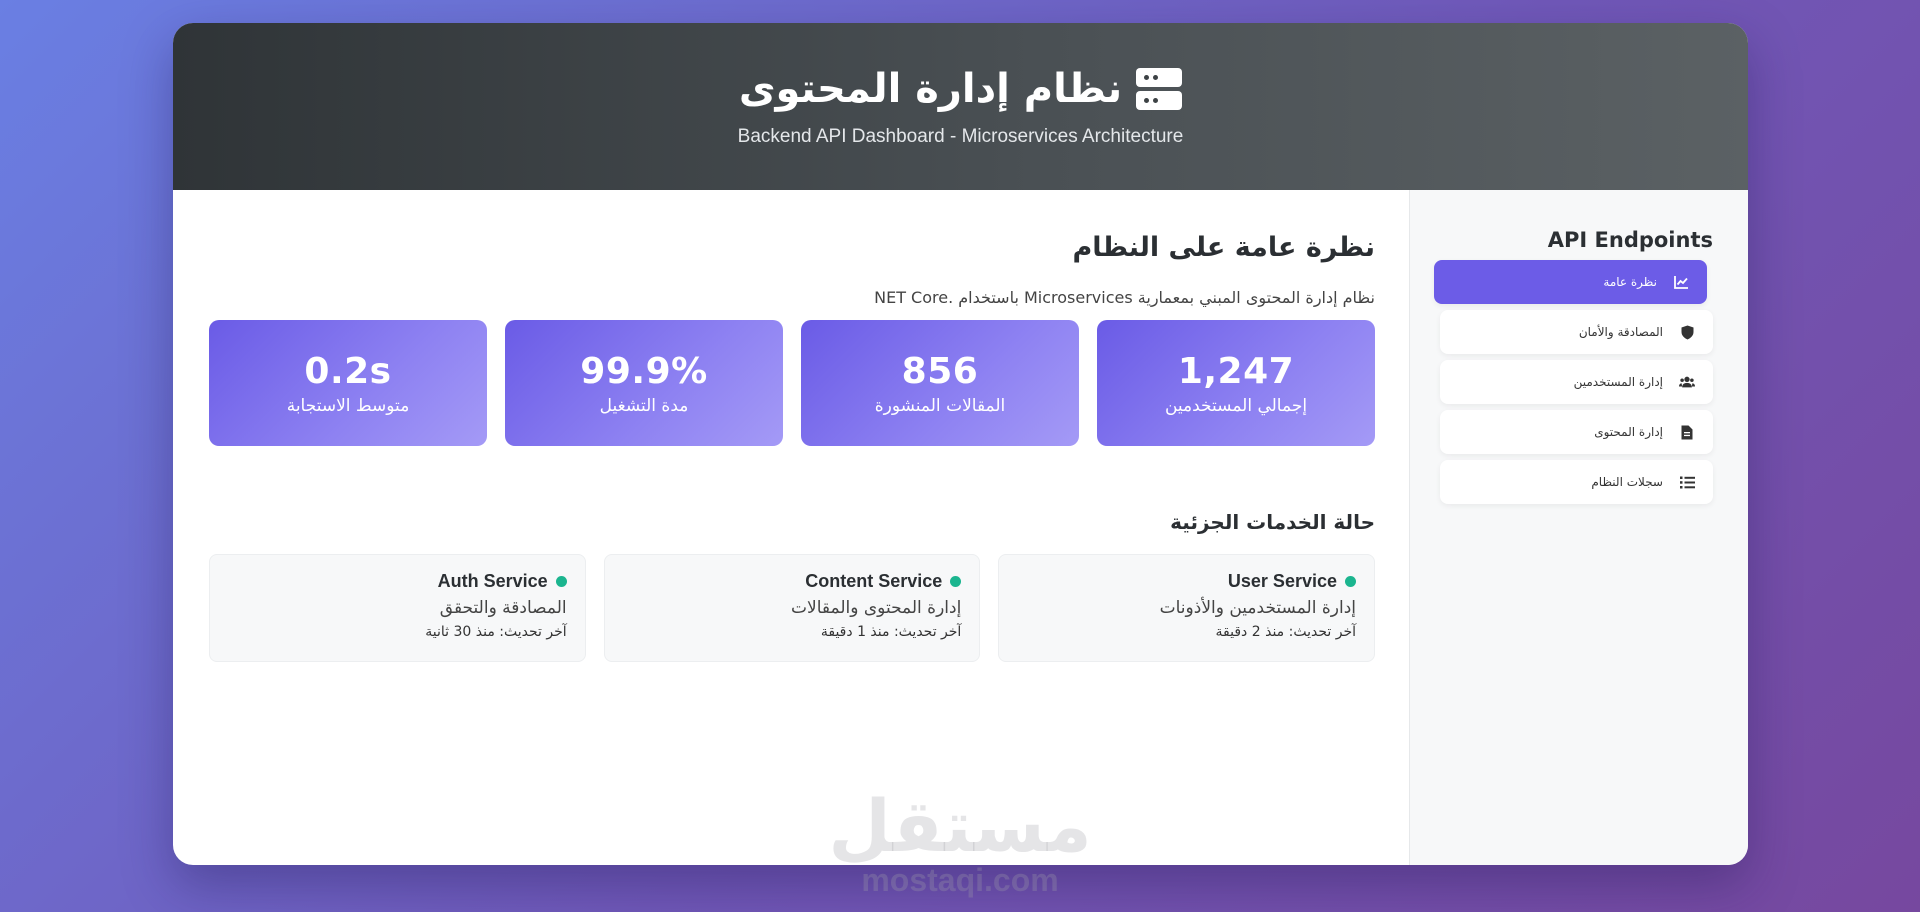 The image size is (1920, 912). I want to click on service-description: المصادقة والتحقق, so click(503, 608).